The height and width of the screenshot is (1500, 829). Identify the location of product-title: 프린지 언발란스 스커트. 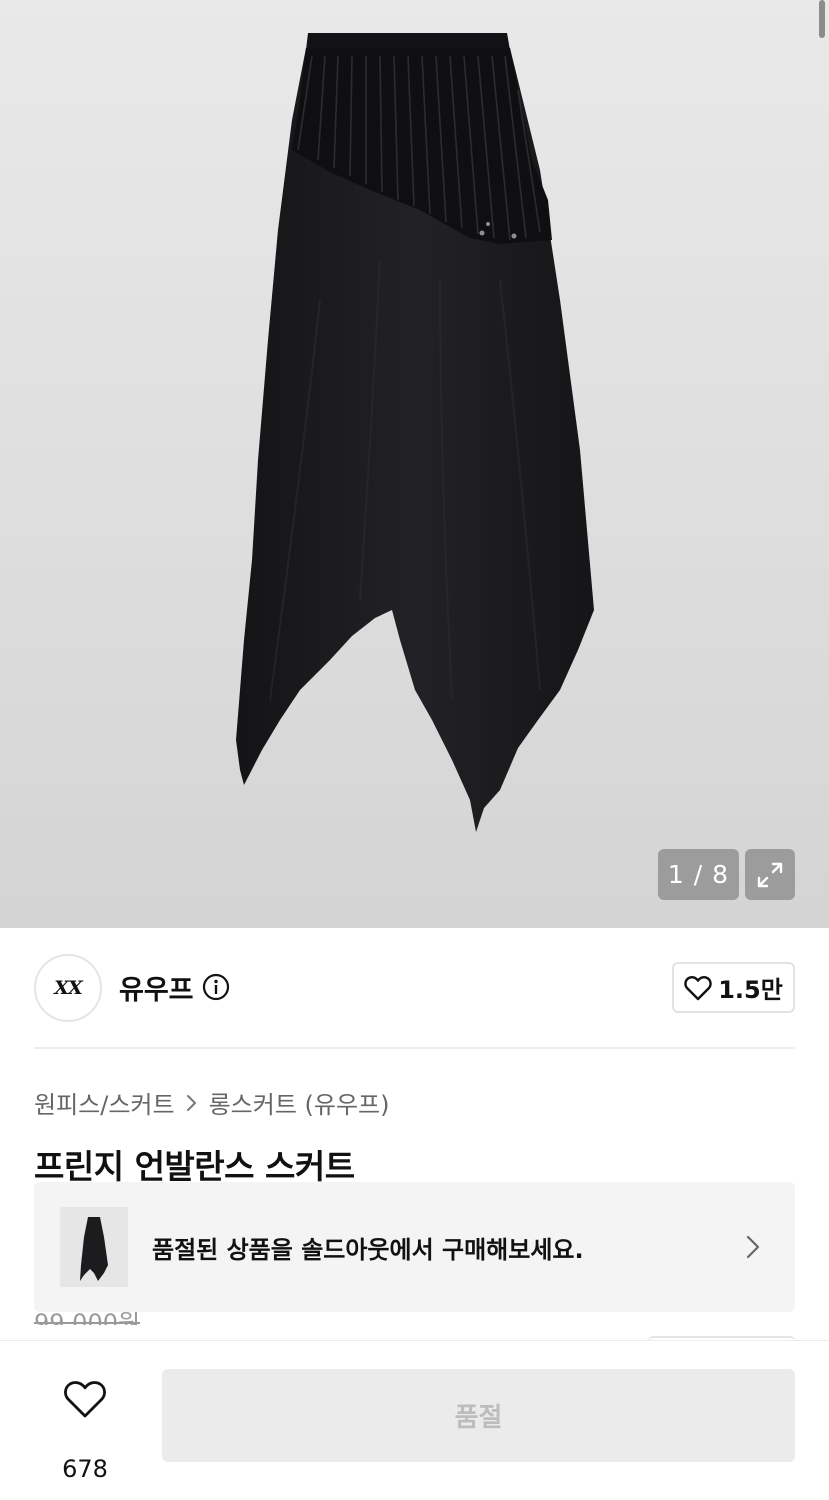
(194, 1166).